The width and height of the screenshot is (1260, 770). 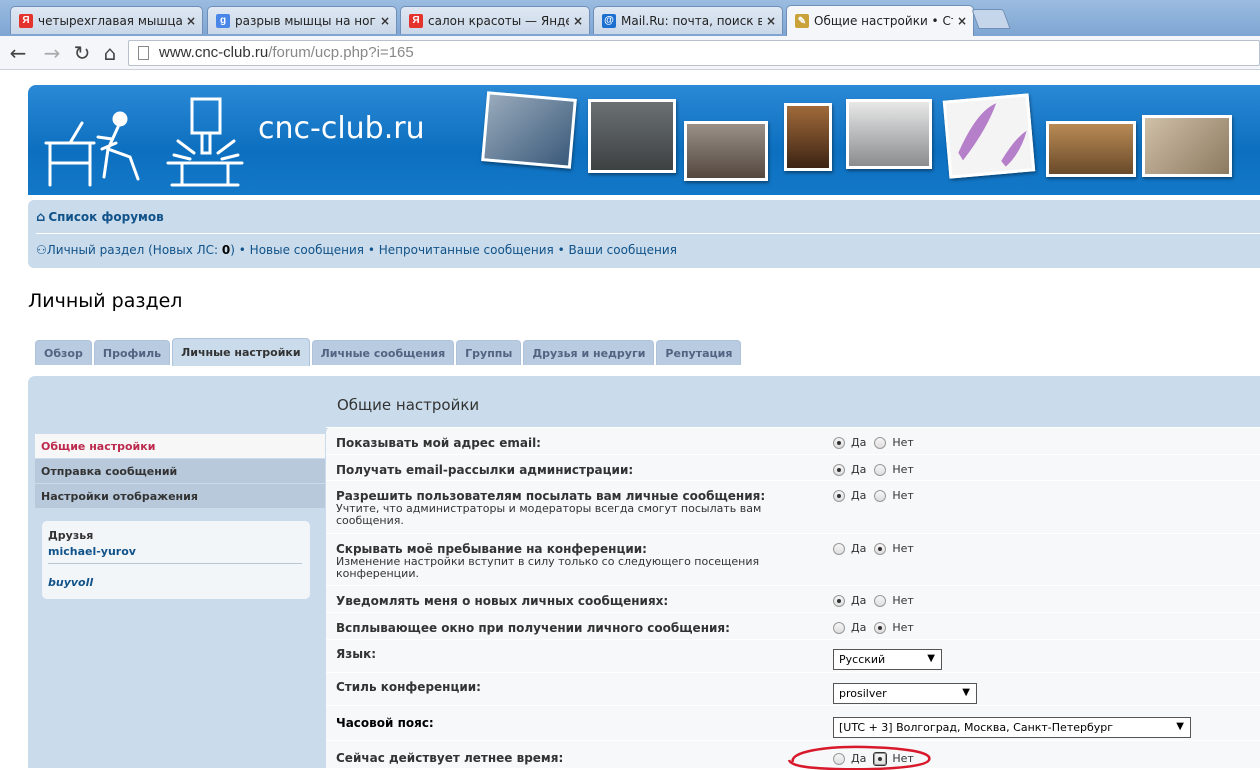 What do you see at coordinates (41, 250) in the screenshot?
I see `user-icon: ⚇` at bounding box center [41, 250].